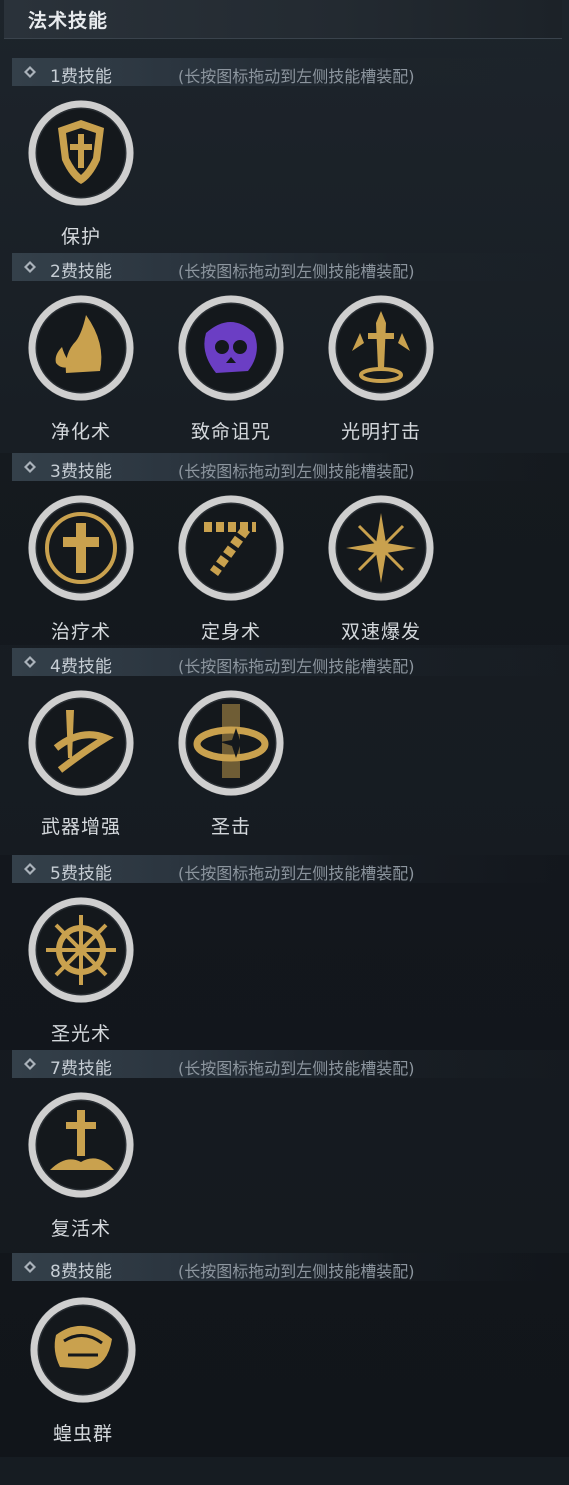 The height and width of the screenshot is (1485, 569). I want to click on cost-section-4: 4费技能 (长按图标拖动到左侧技能槽装配) 武器增强 圣击, so click(284, 748).